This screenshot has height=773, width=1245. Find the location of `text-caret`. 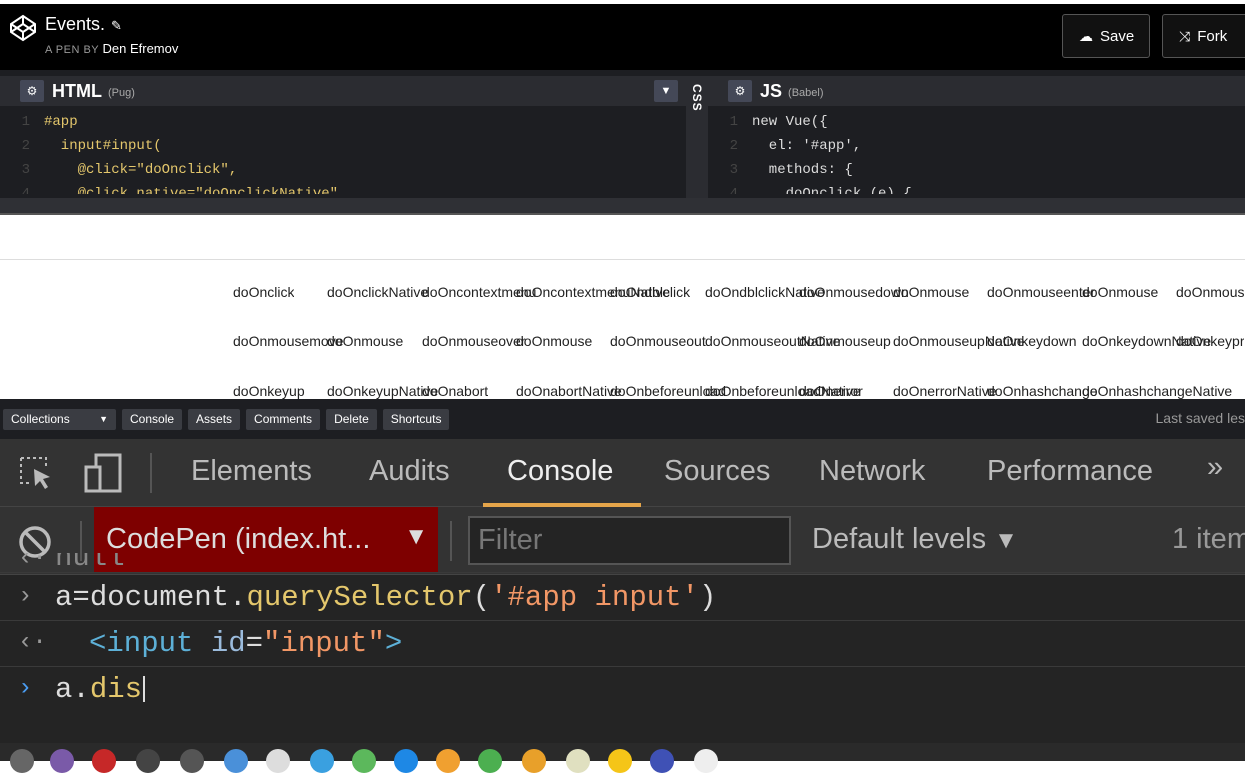

text-caret is located at coordinates (144, 689).